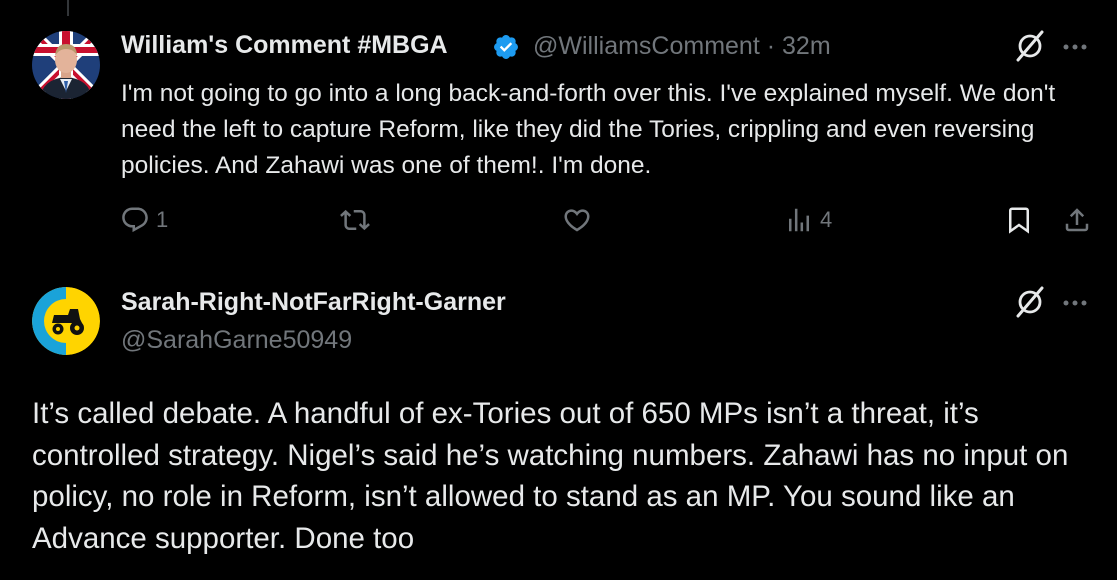 This screenshot has width=1117, height=580. I want to click on reply-icon, so click(135, 220).